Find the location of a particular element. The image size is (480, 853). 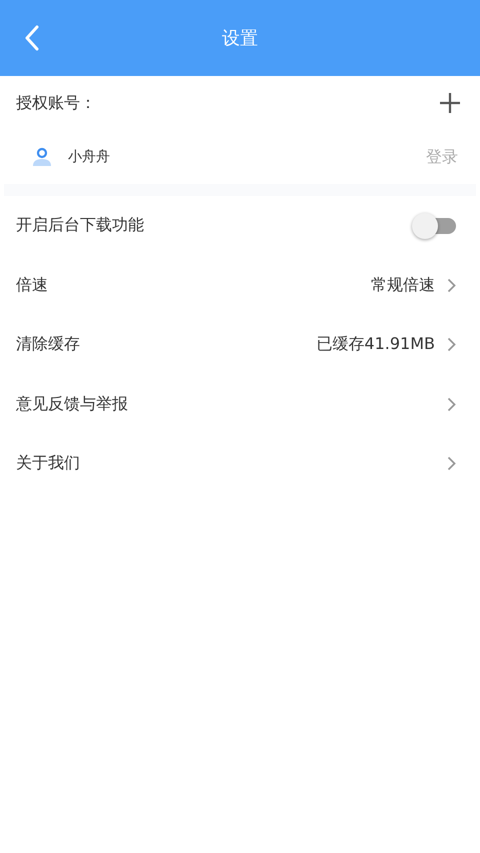

setting-label: 清除缓存 is located at coordinates (48, 345).